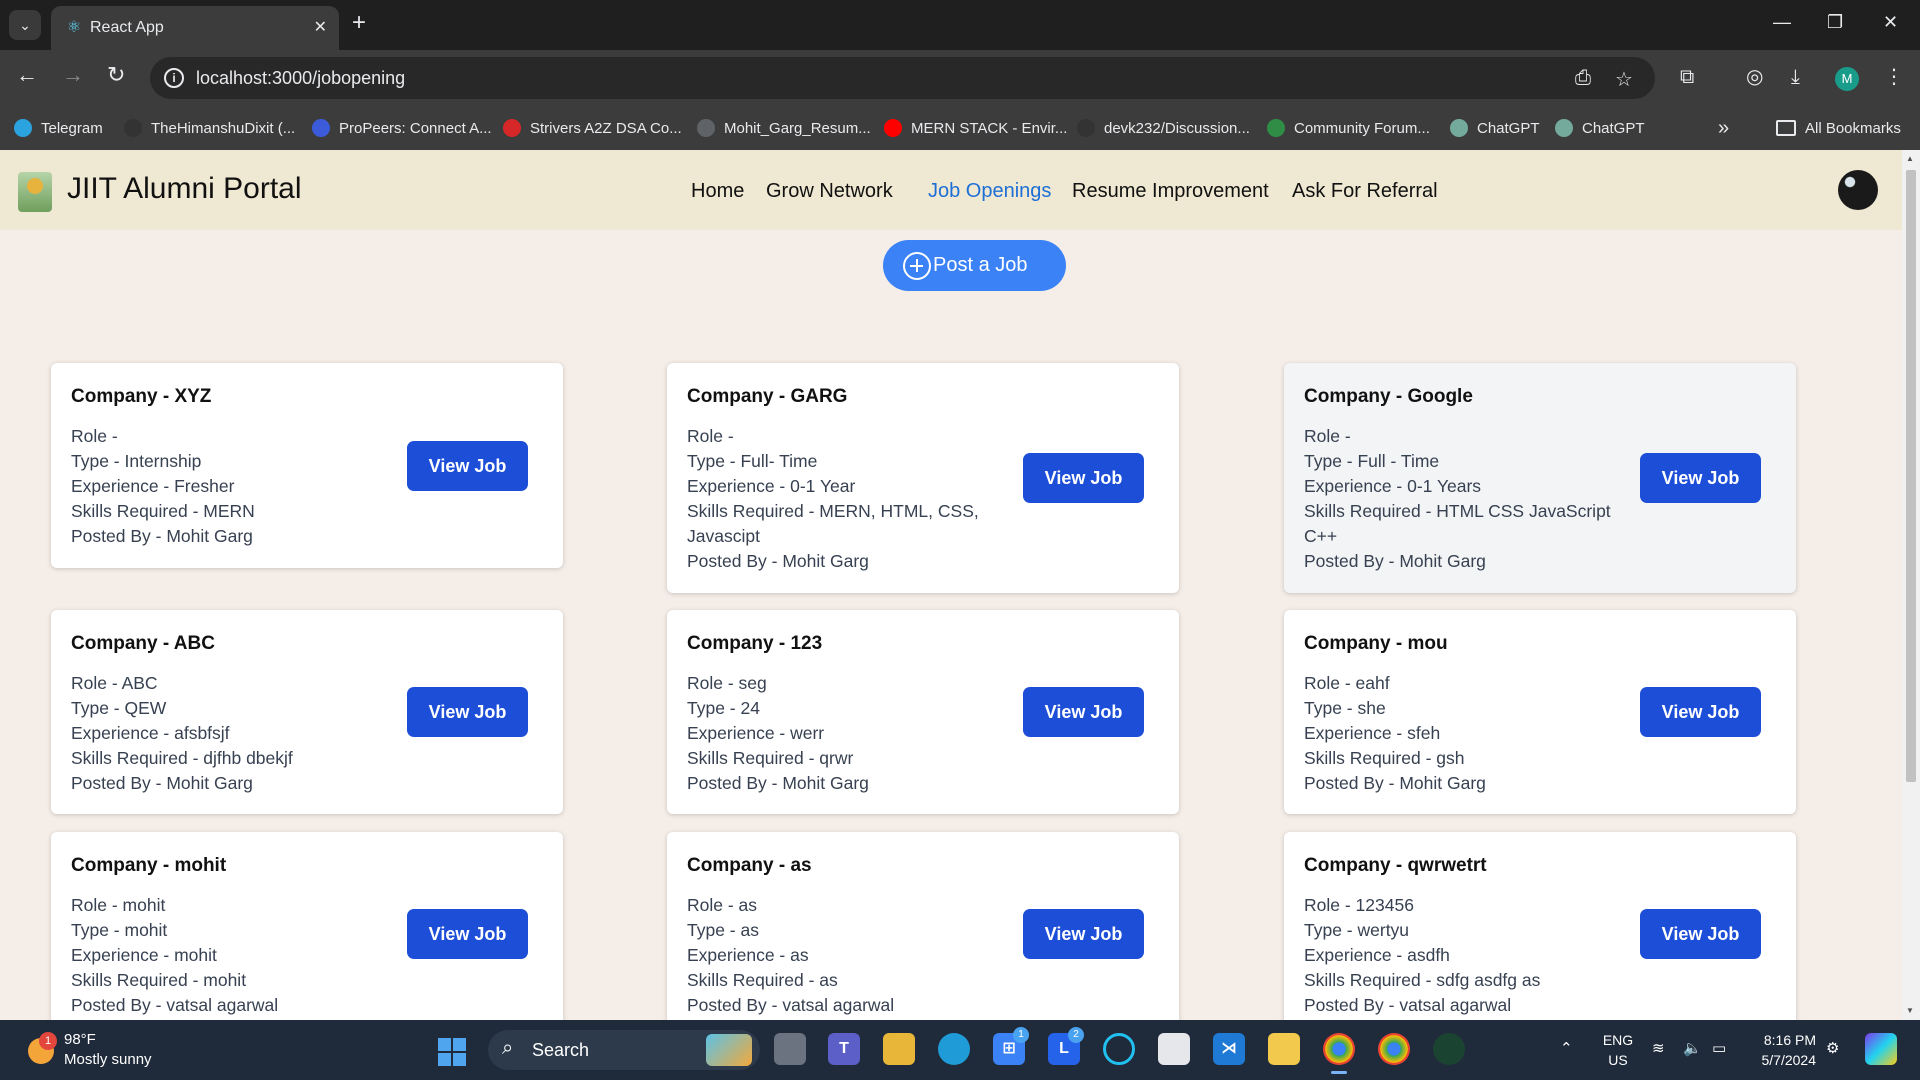 The width and height of the screenshot is (1920, 1080). Describe the element at coordinates (1835, 22) in the screenshot. I see `restore-icon: ❐` at that location.